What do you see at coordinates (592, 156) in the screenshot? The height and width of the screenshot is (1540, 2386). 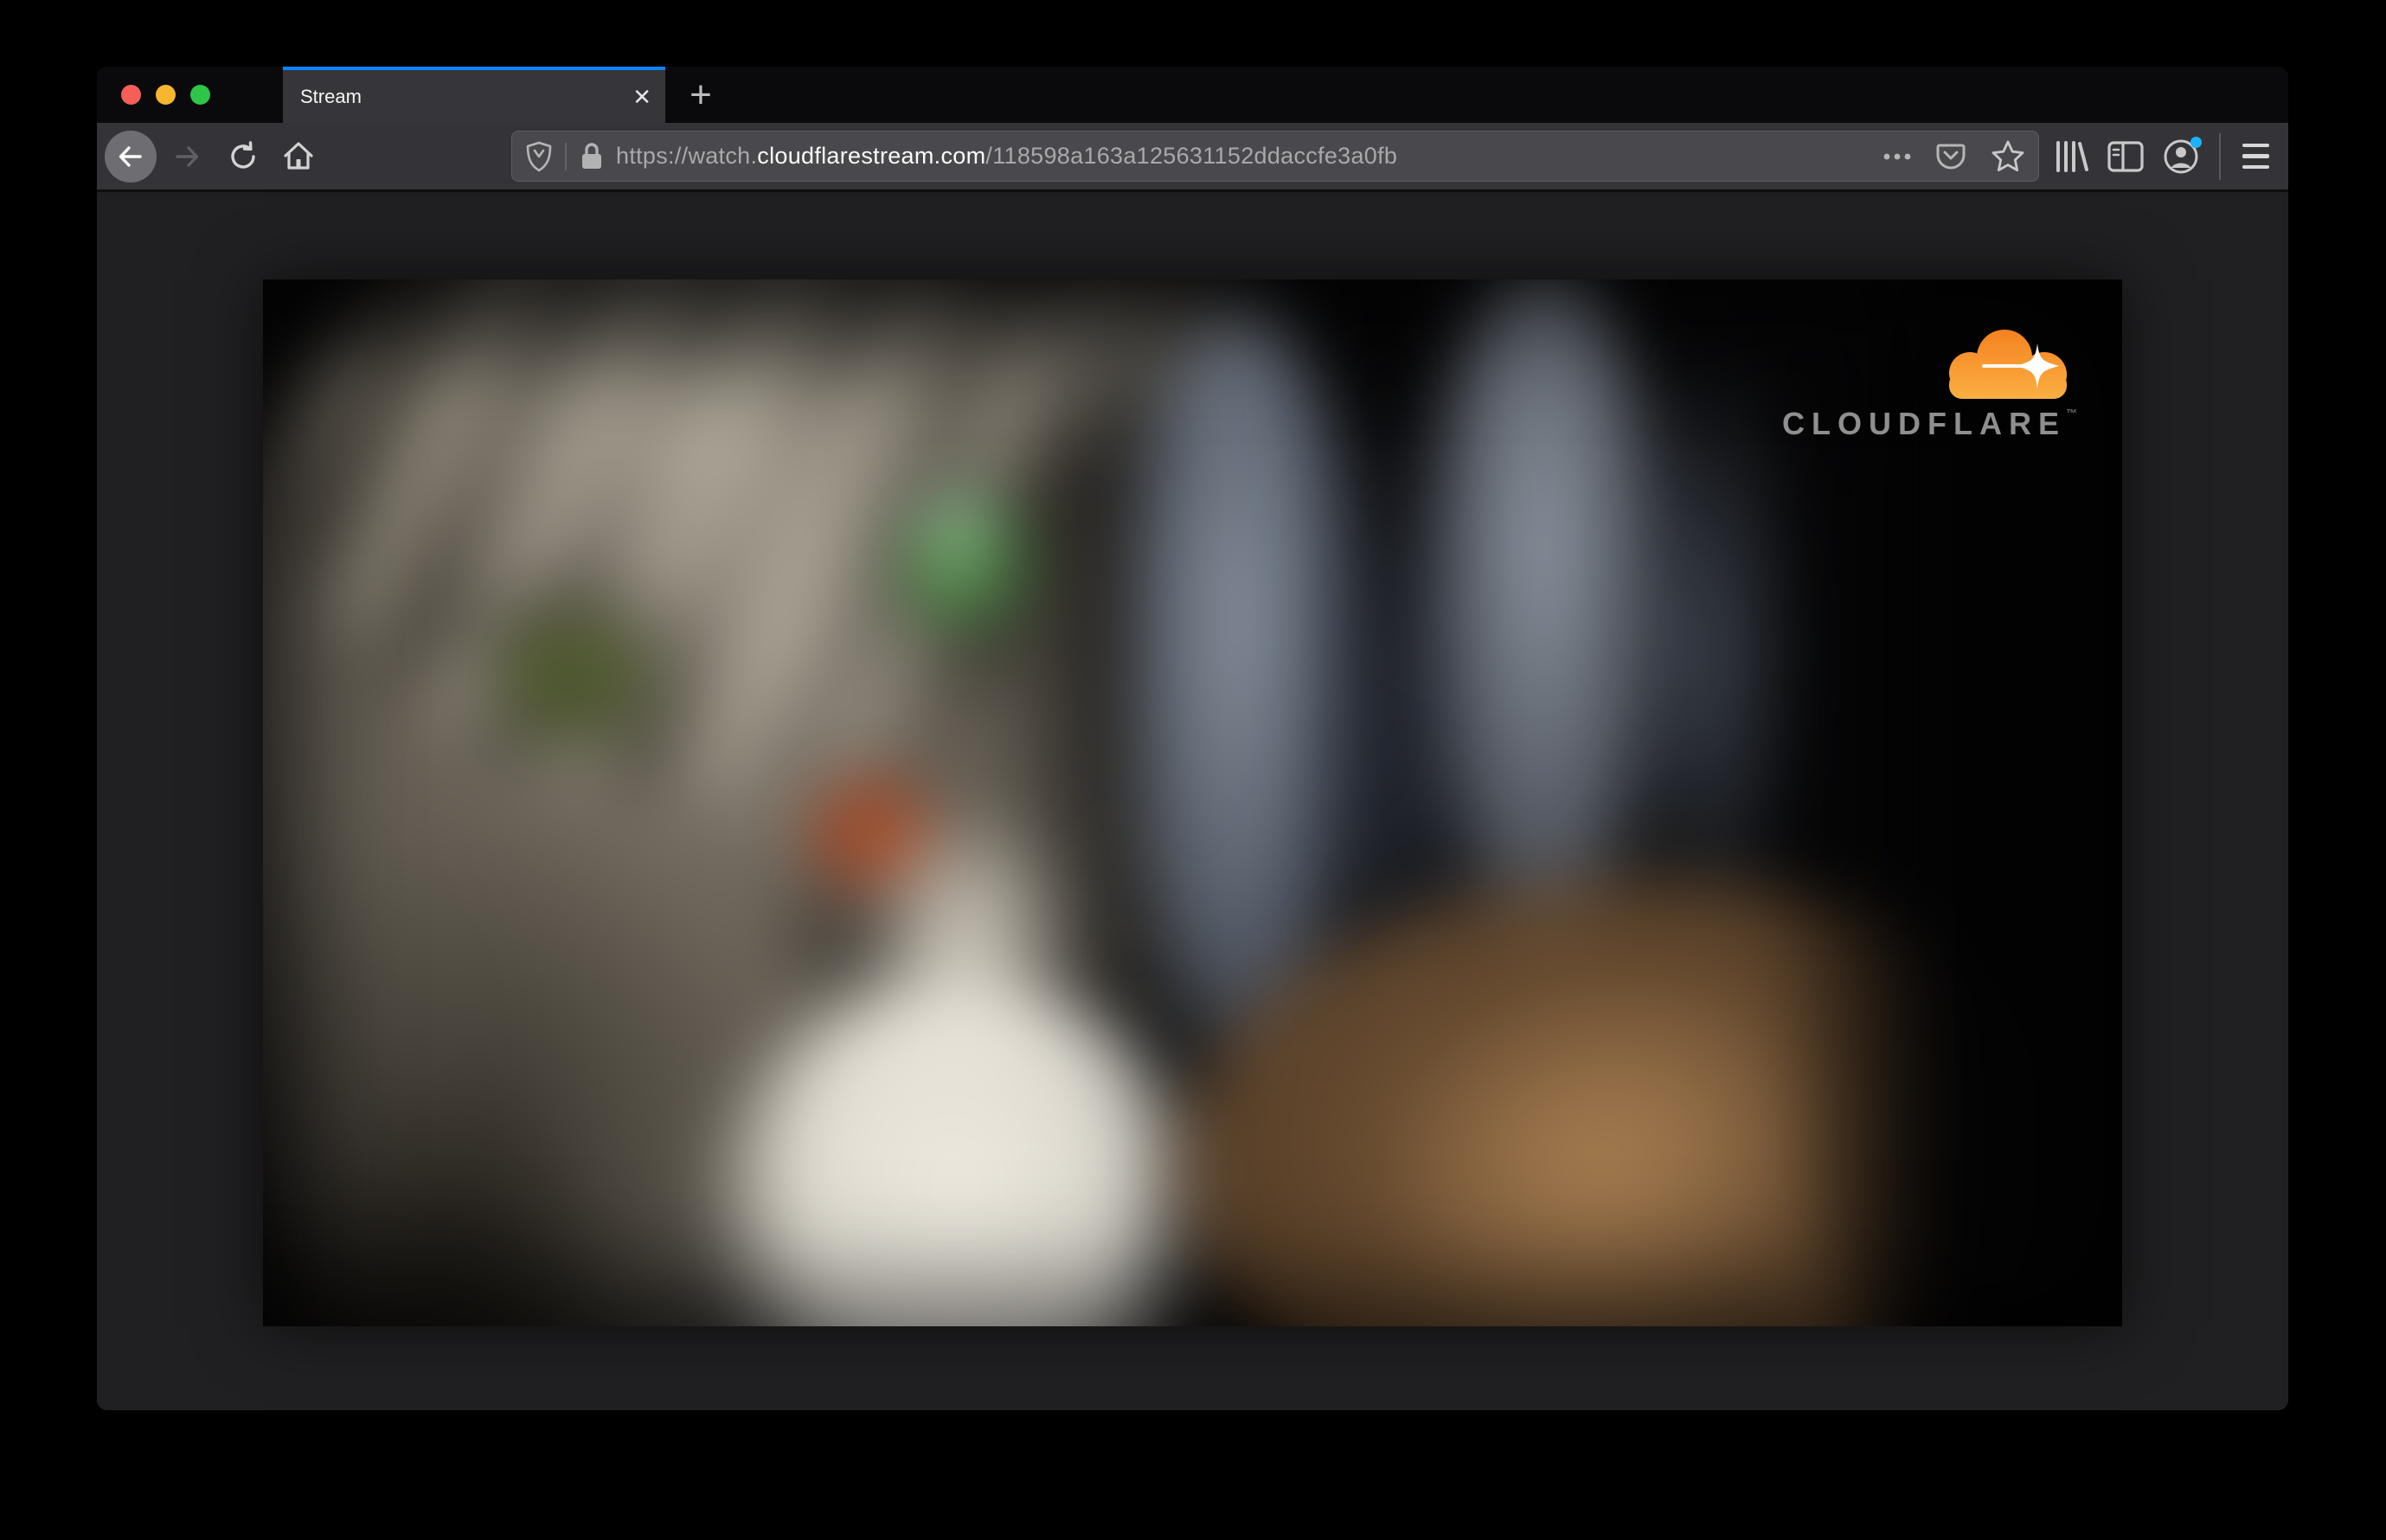 I see `lock-icon` at bounding box center [592, 156].